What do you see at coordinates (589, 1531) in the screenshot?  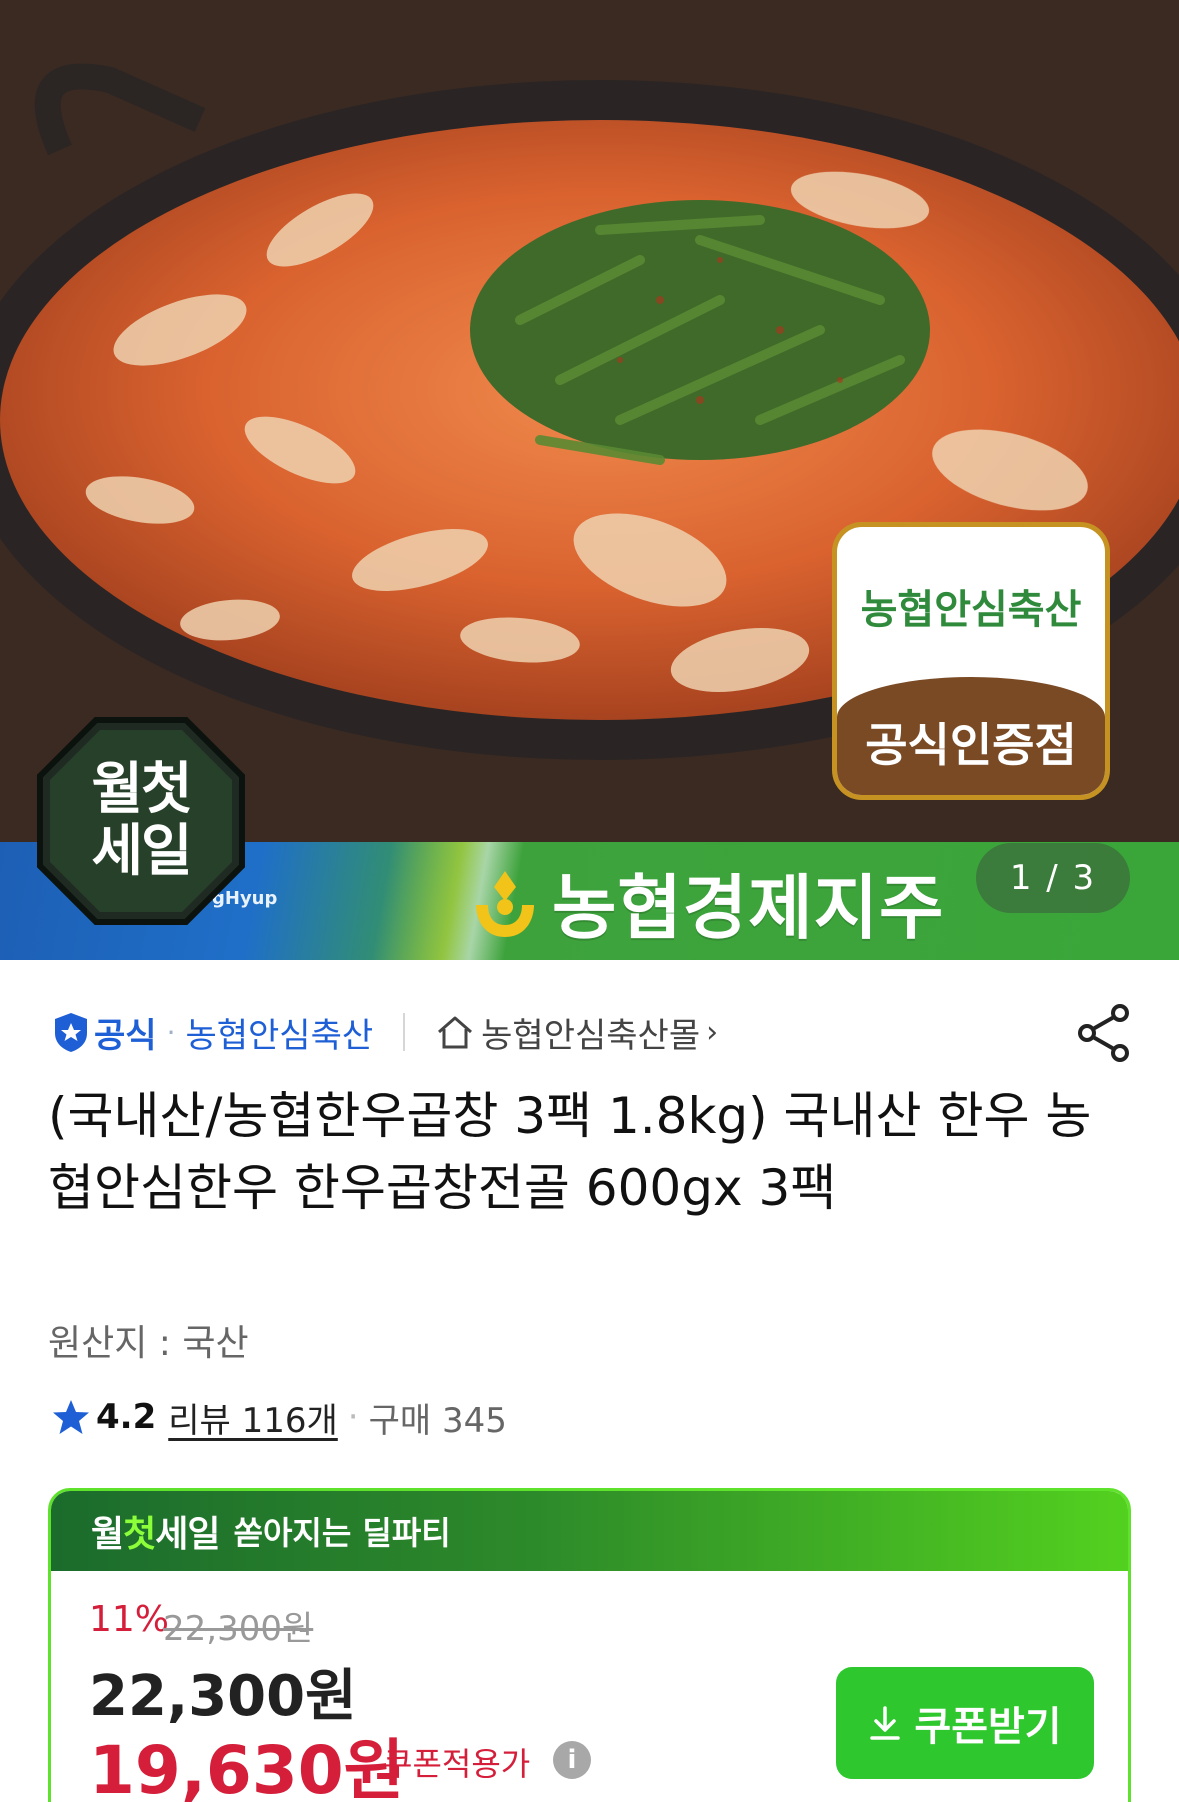 I see `deal-header: 월첫세일 쏟아지는 딜파티` at bounding box center [589, 1531].